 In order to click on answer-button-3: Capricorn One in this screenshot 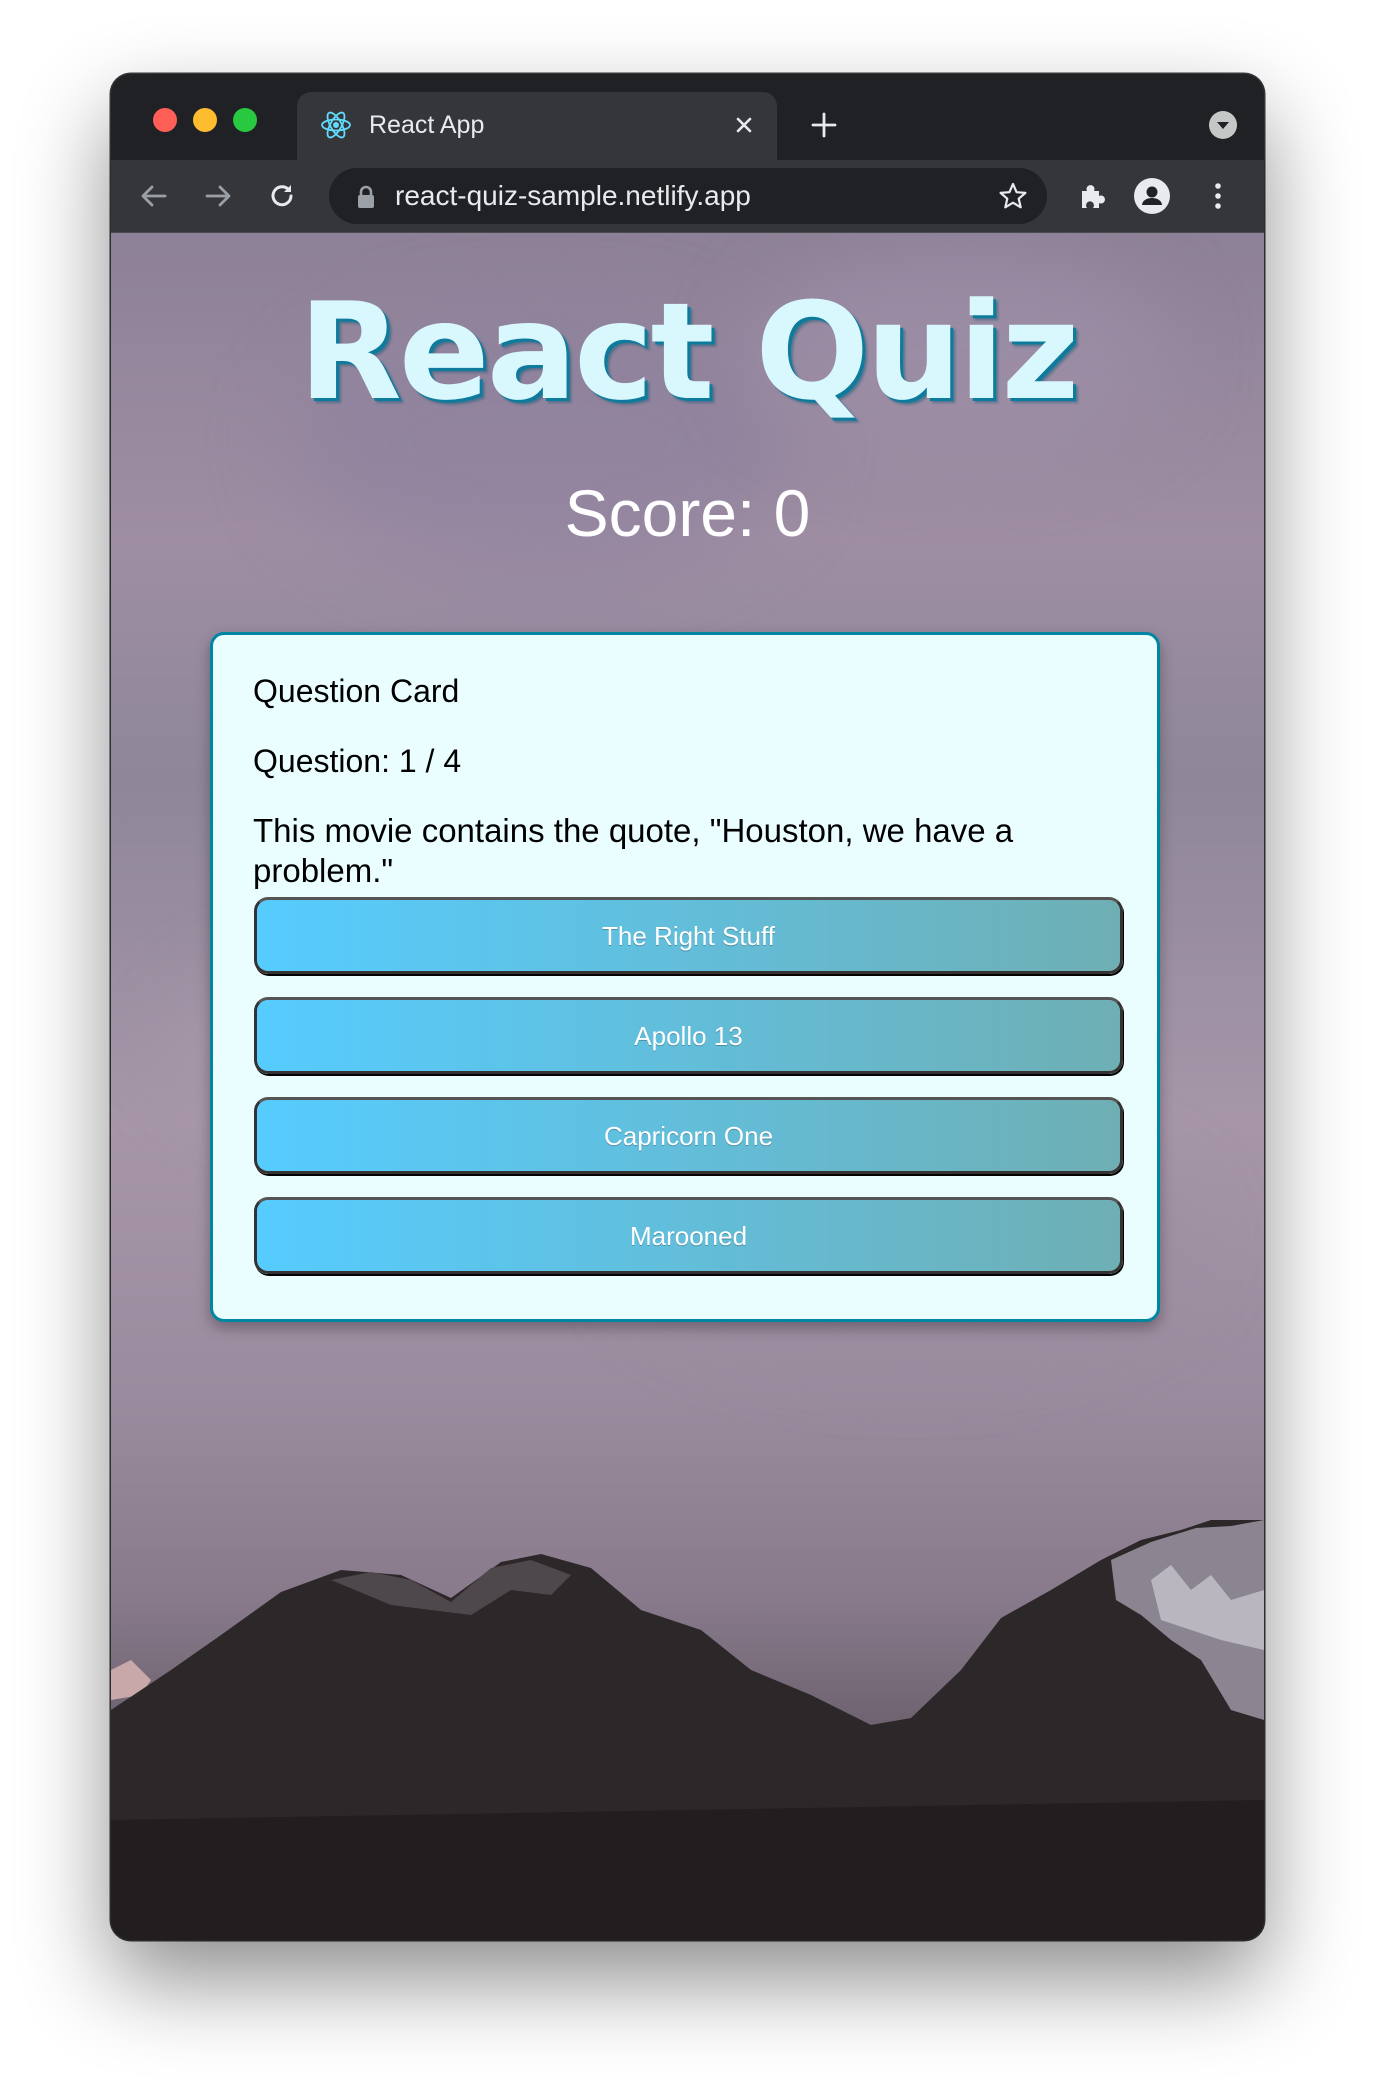, I will do `click(688, 1135)`.